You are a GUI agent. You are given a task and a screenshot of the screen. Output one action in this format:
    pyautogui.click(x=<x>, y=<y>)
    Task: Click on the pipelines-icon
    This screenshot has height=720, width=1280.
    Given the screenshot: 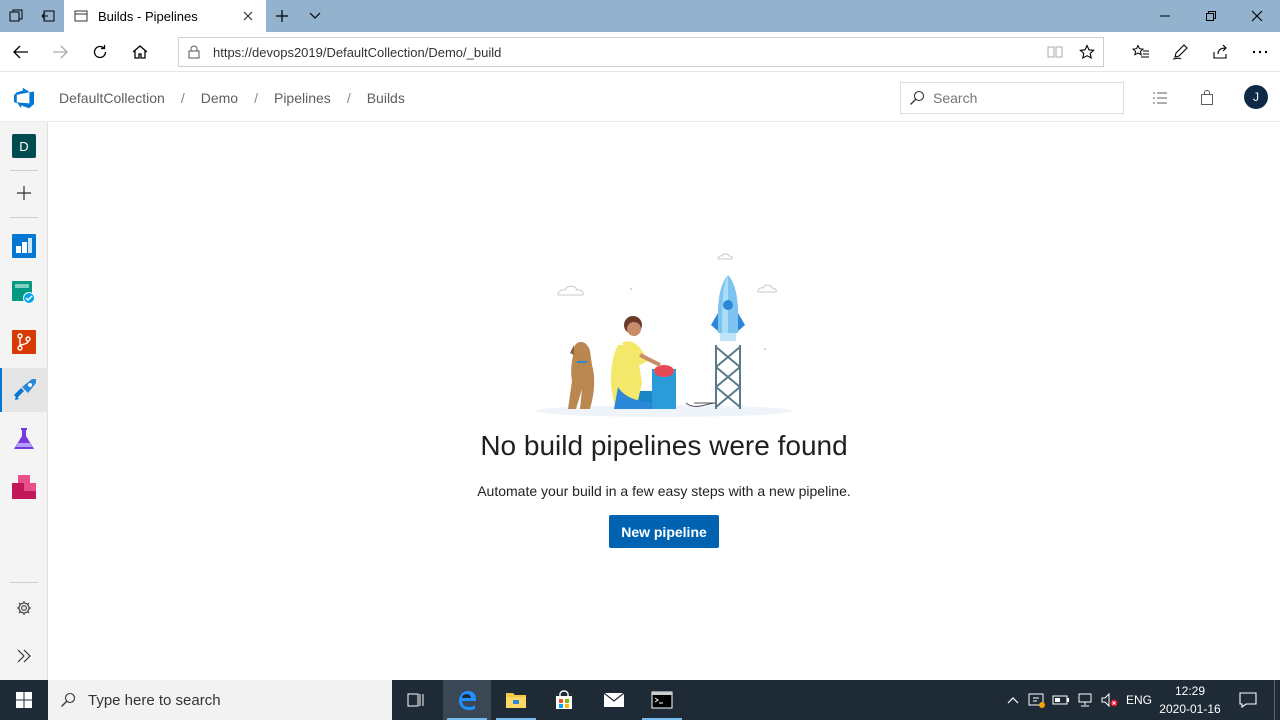 What is the action you would take?
    pyautogui.click(x=24, y=390)
    